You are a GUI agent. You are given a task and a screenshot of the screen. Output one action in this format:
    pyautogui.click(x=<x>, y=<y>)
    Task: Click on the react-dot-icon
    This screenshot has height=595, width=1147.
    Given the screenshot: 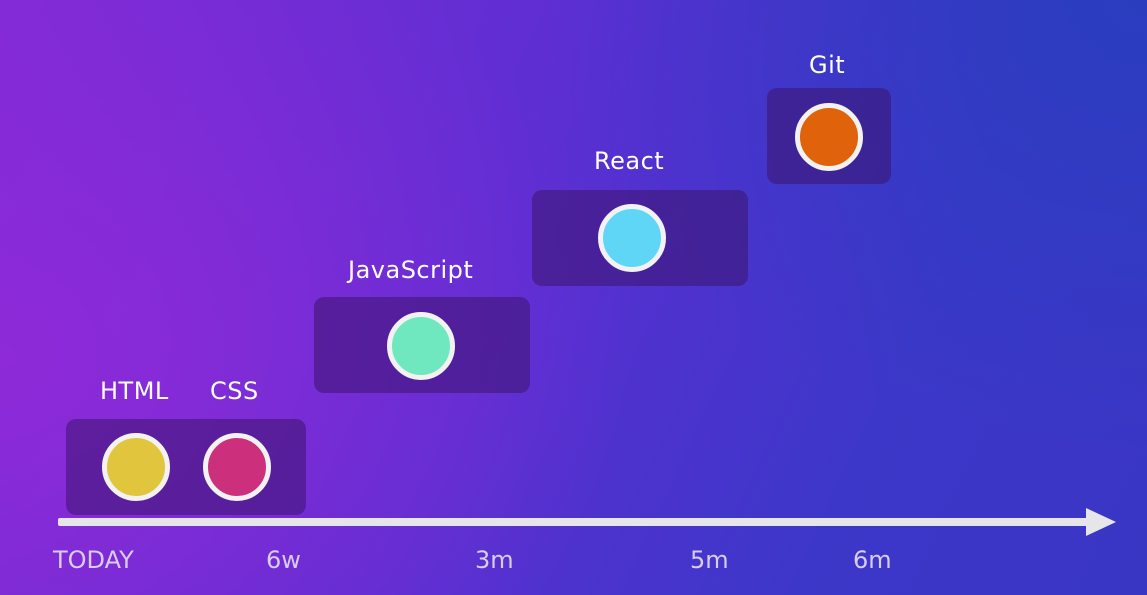 What is the action you would take?
    pyautogui.click(x=632, y=238)
    